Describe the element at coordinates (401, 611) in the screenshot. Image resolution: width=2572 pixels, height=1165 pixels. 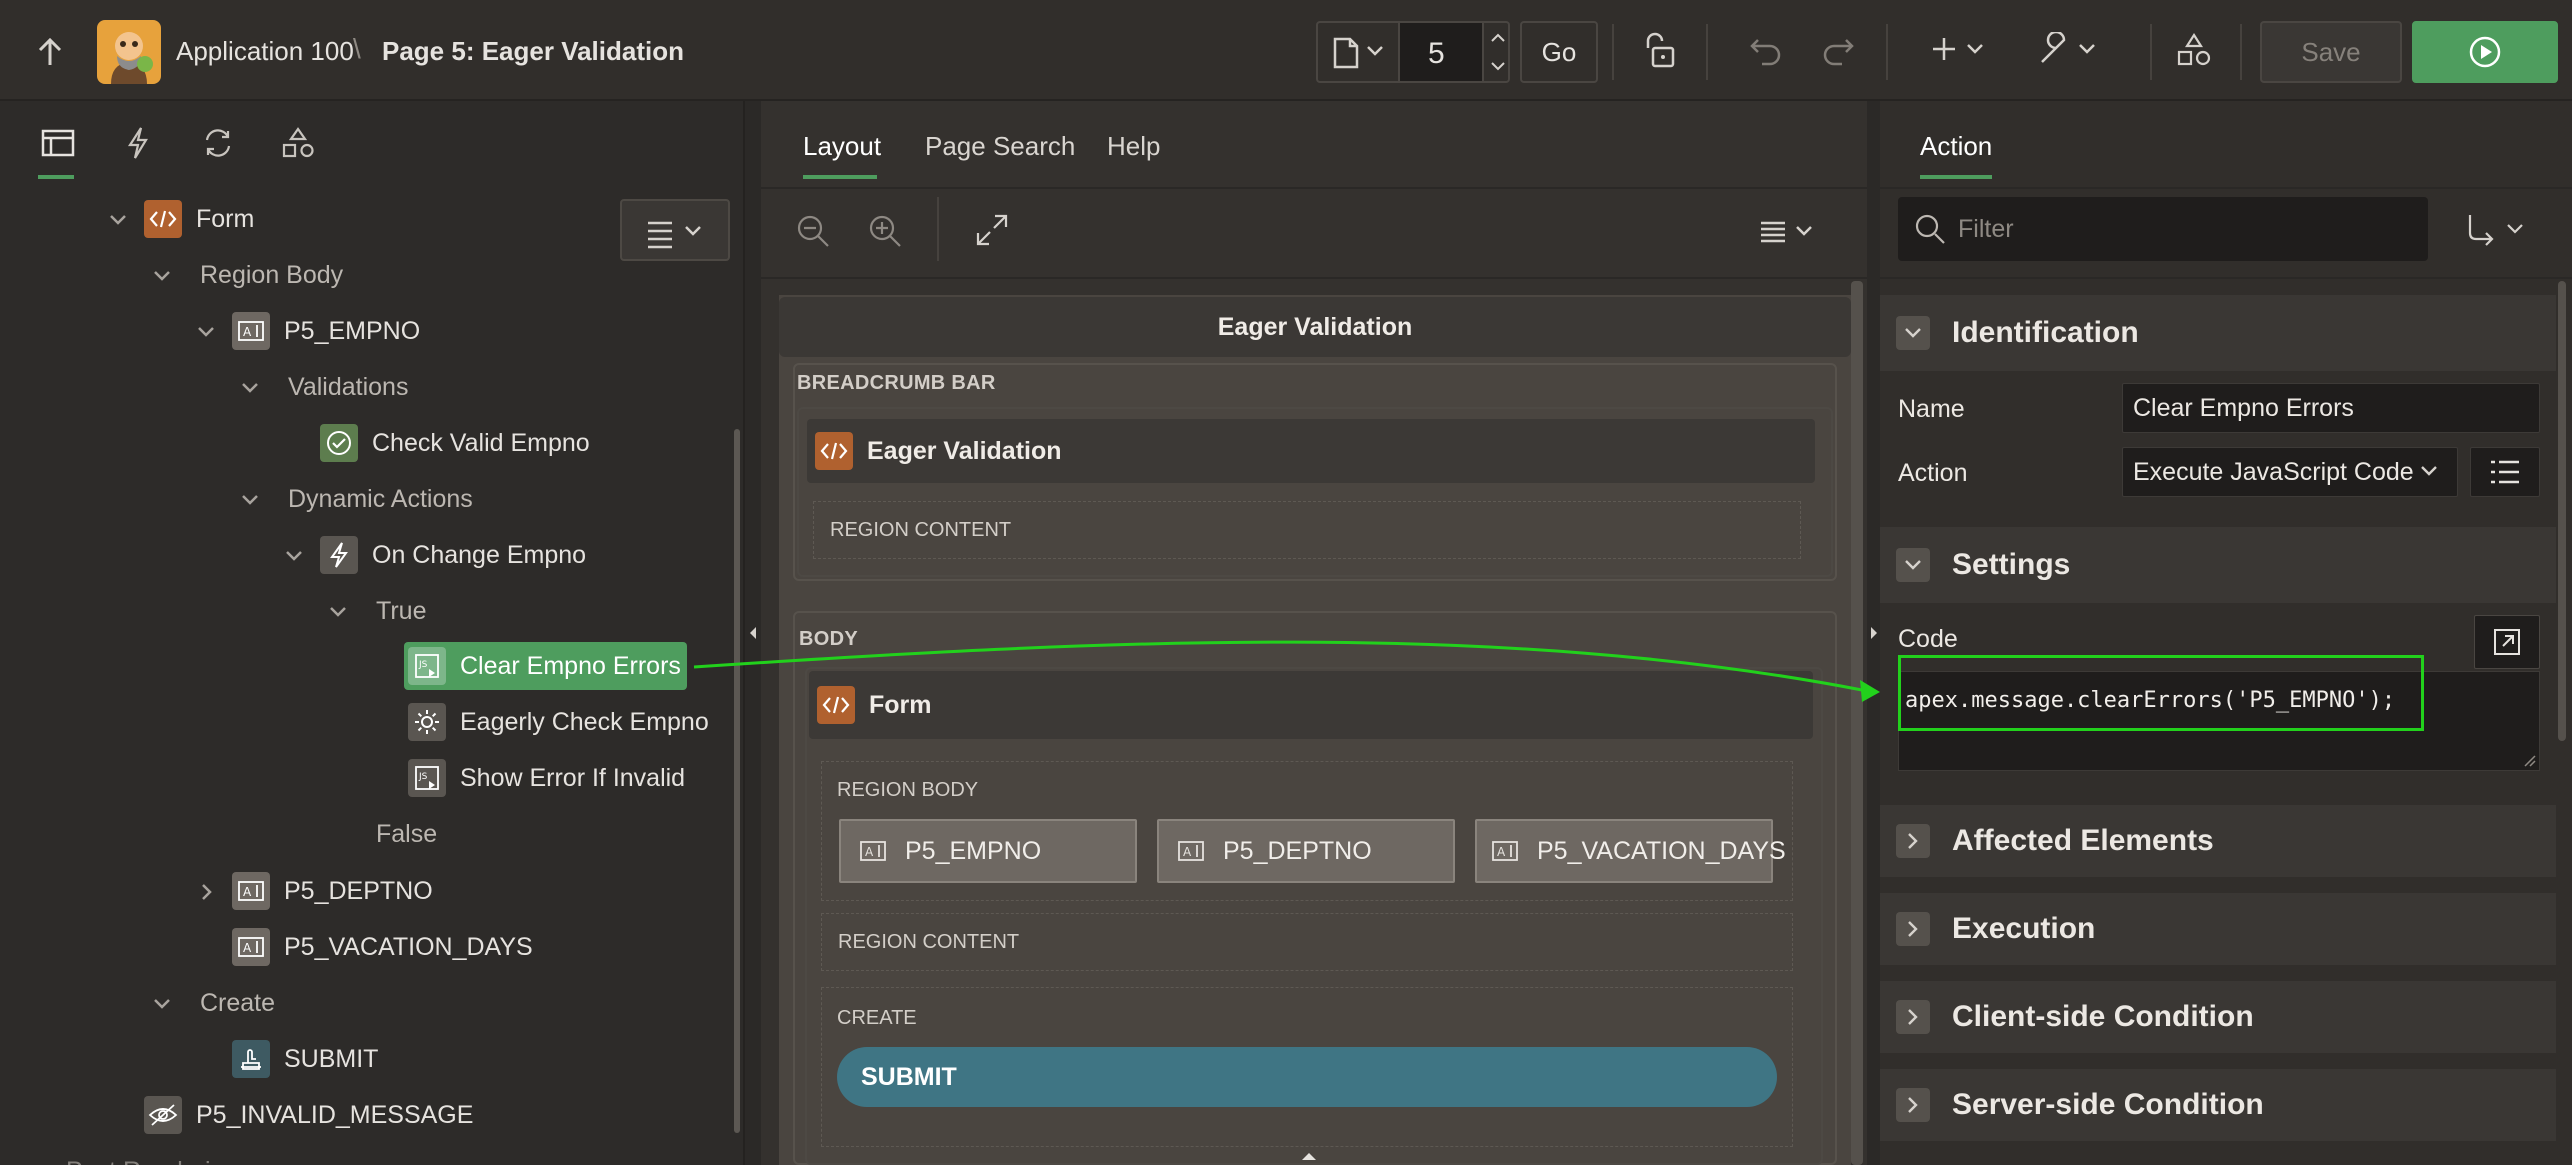
I see `tree-node-true: True` at that location.